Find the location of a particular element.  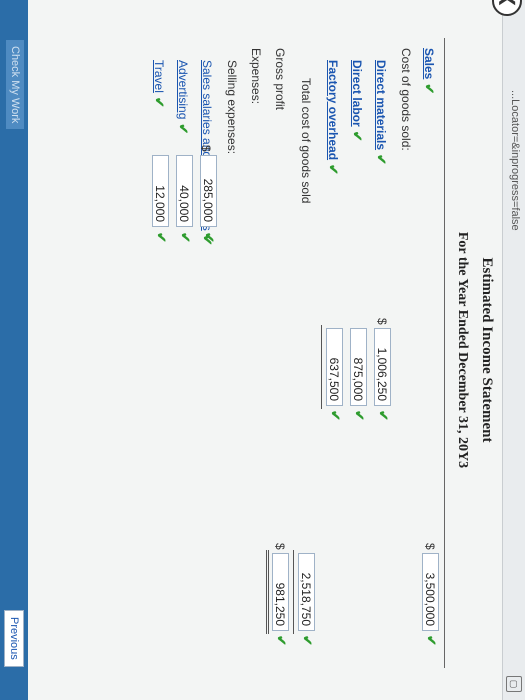

direct-materials-label: Direct materials is located at coordinates (381, 105).